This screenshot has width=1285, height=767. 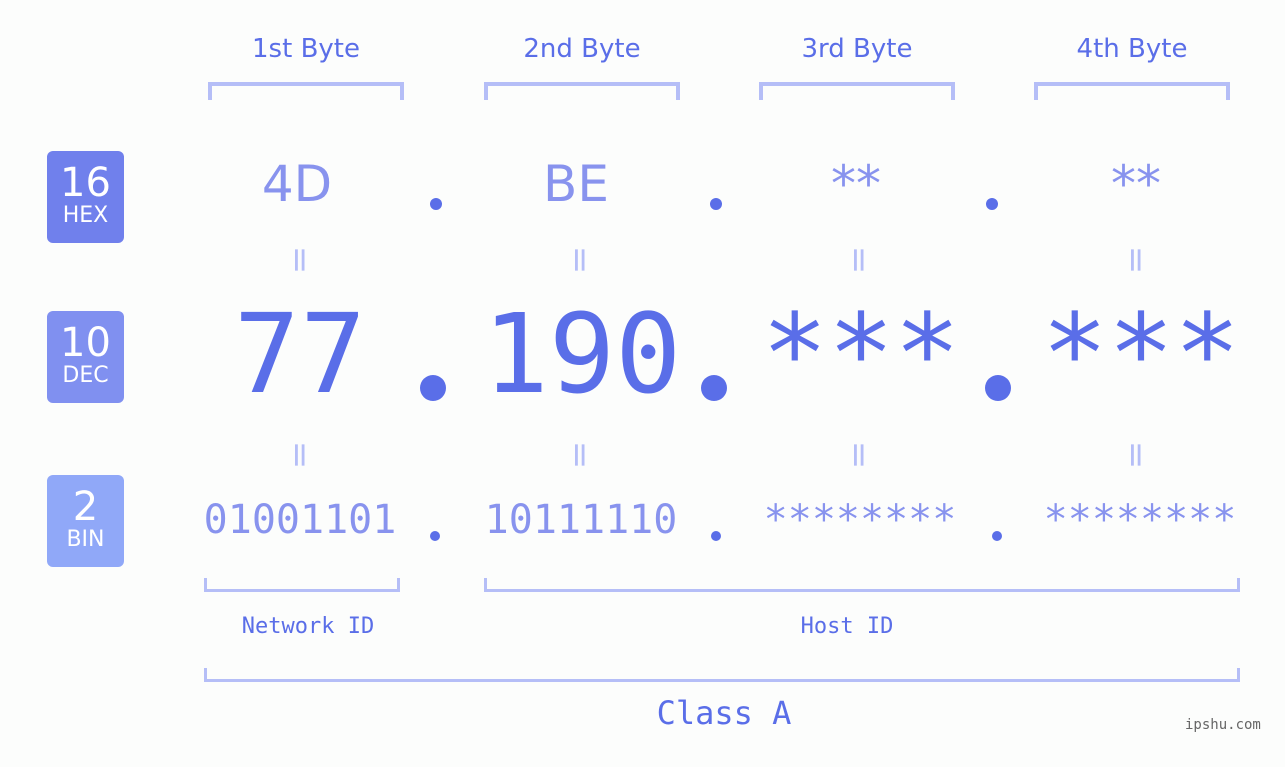 I want to click on hex-value-3: **, so click(x=856, y=184).